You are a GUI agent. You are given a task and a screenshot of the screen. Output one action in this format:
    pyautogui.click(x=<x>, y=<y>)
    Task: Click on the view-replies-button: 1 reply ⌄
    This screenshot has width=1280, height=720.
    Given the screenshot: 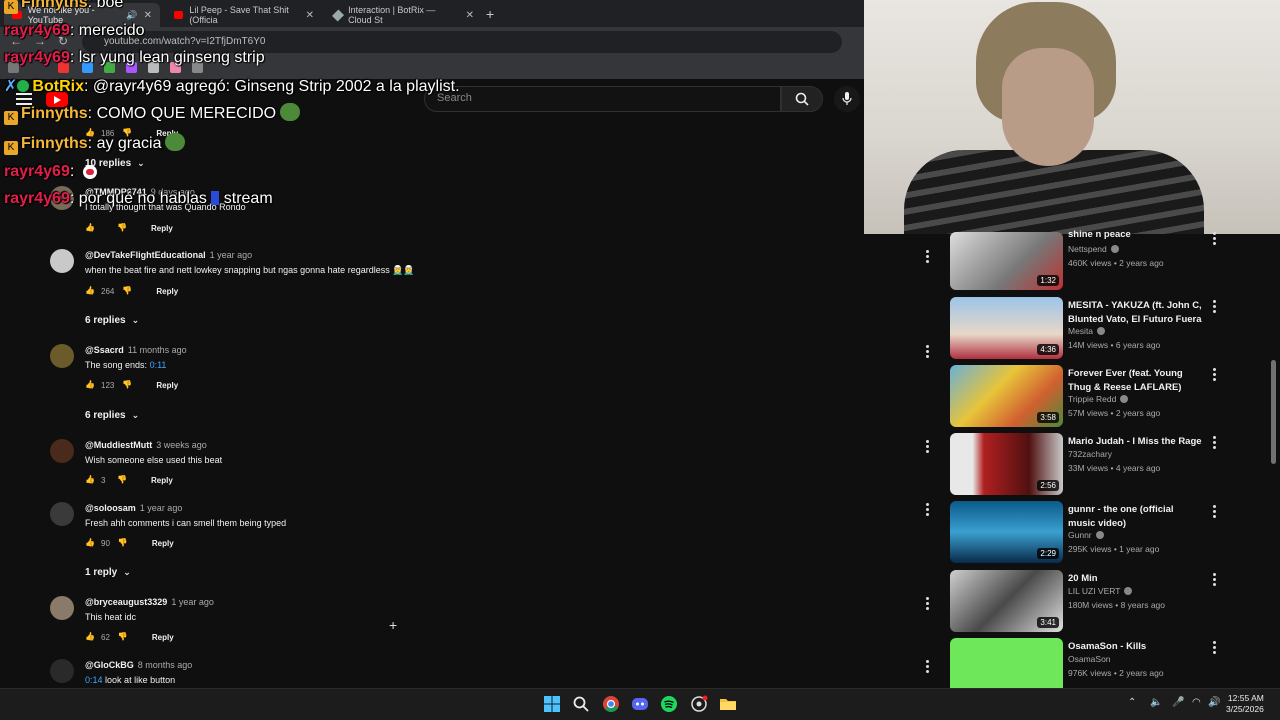 What is the action you would take?
    pyautogui.click(x=108, y=572)
    